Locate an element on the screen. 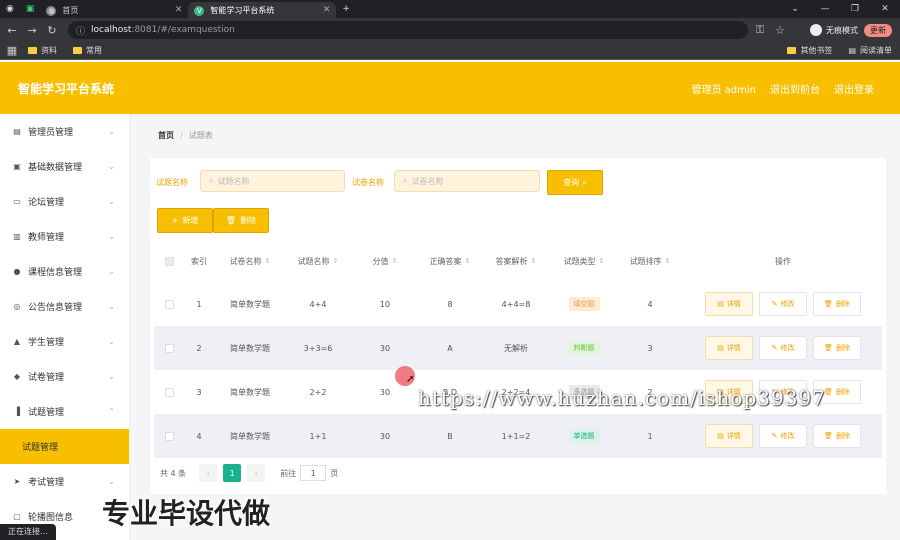 This screenshot has width=900, height=540. cell-question: 1+1 is located at coordinates (318, 436).